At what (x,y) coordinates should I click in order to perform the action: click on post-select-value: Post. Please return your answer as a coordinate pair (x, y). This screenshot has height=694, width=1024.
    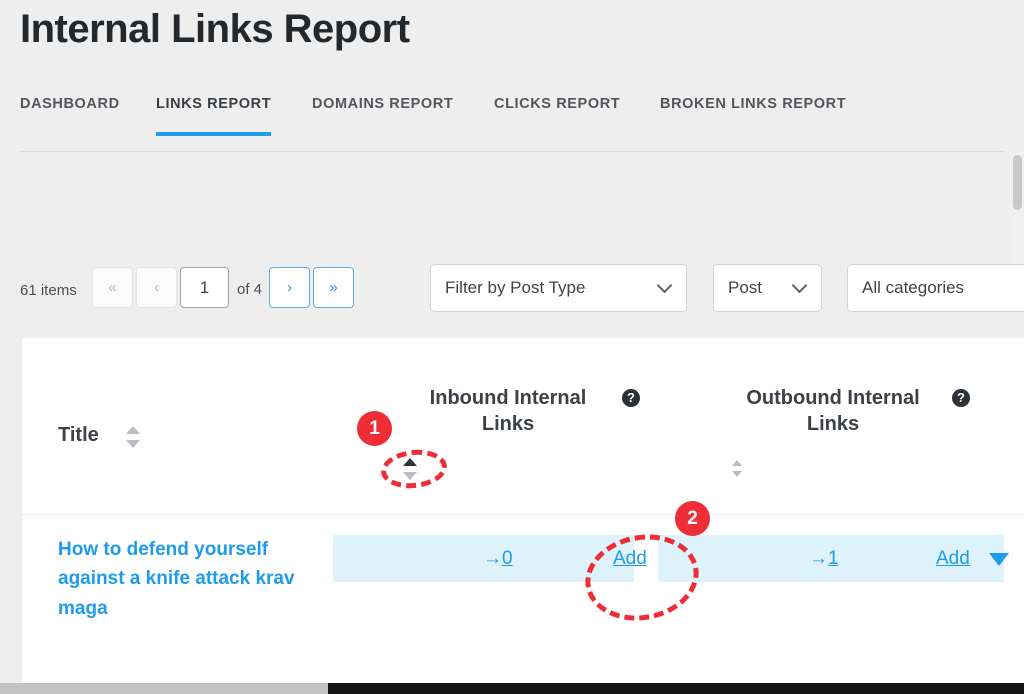
    Looking at the image, I should click on (745, 287).